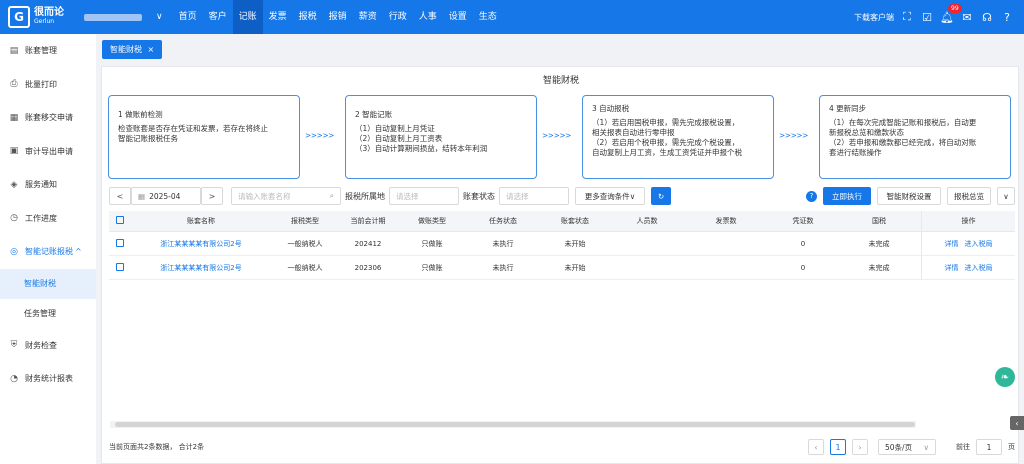 This screenshot has height=464, width=1024. Describe the element at coordinates (816, 447) in the screenshot. I see `prev-page-button: ‹` at that location.